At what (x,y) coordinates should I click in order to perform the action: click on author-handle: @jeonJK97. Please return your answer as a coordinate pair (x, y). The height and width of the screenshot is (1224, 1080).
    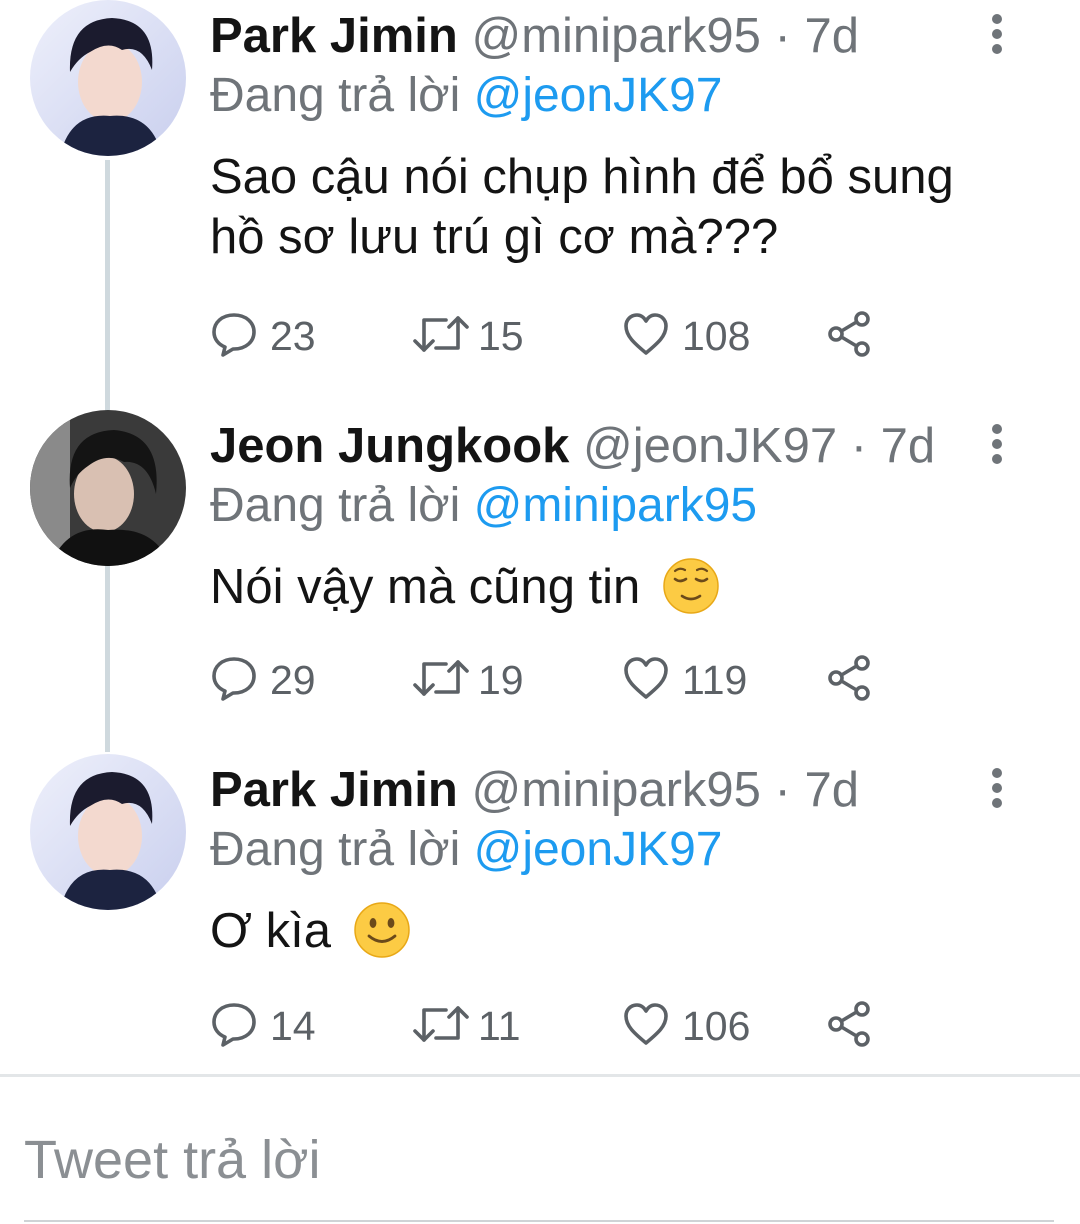
    Looking at the image, I should click on (710, 446).